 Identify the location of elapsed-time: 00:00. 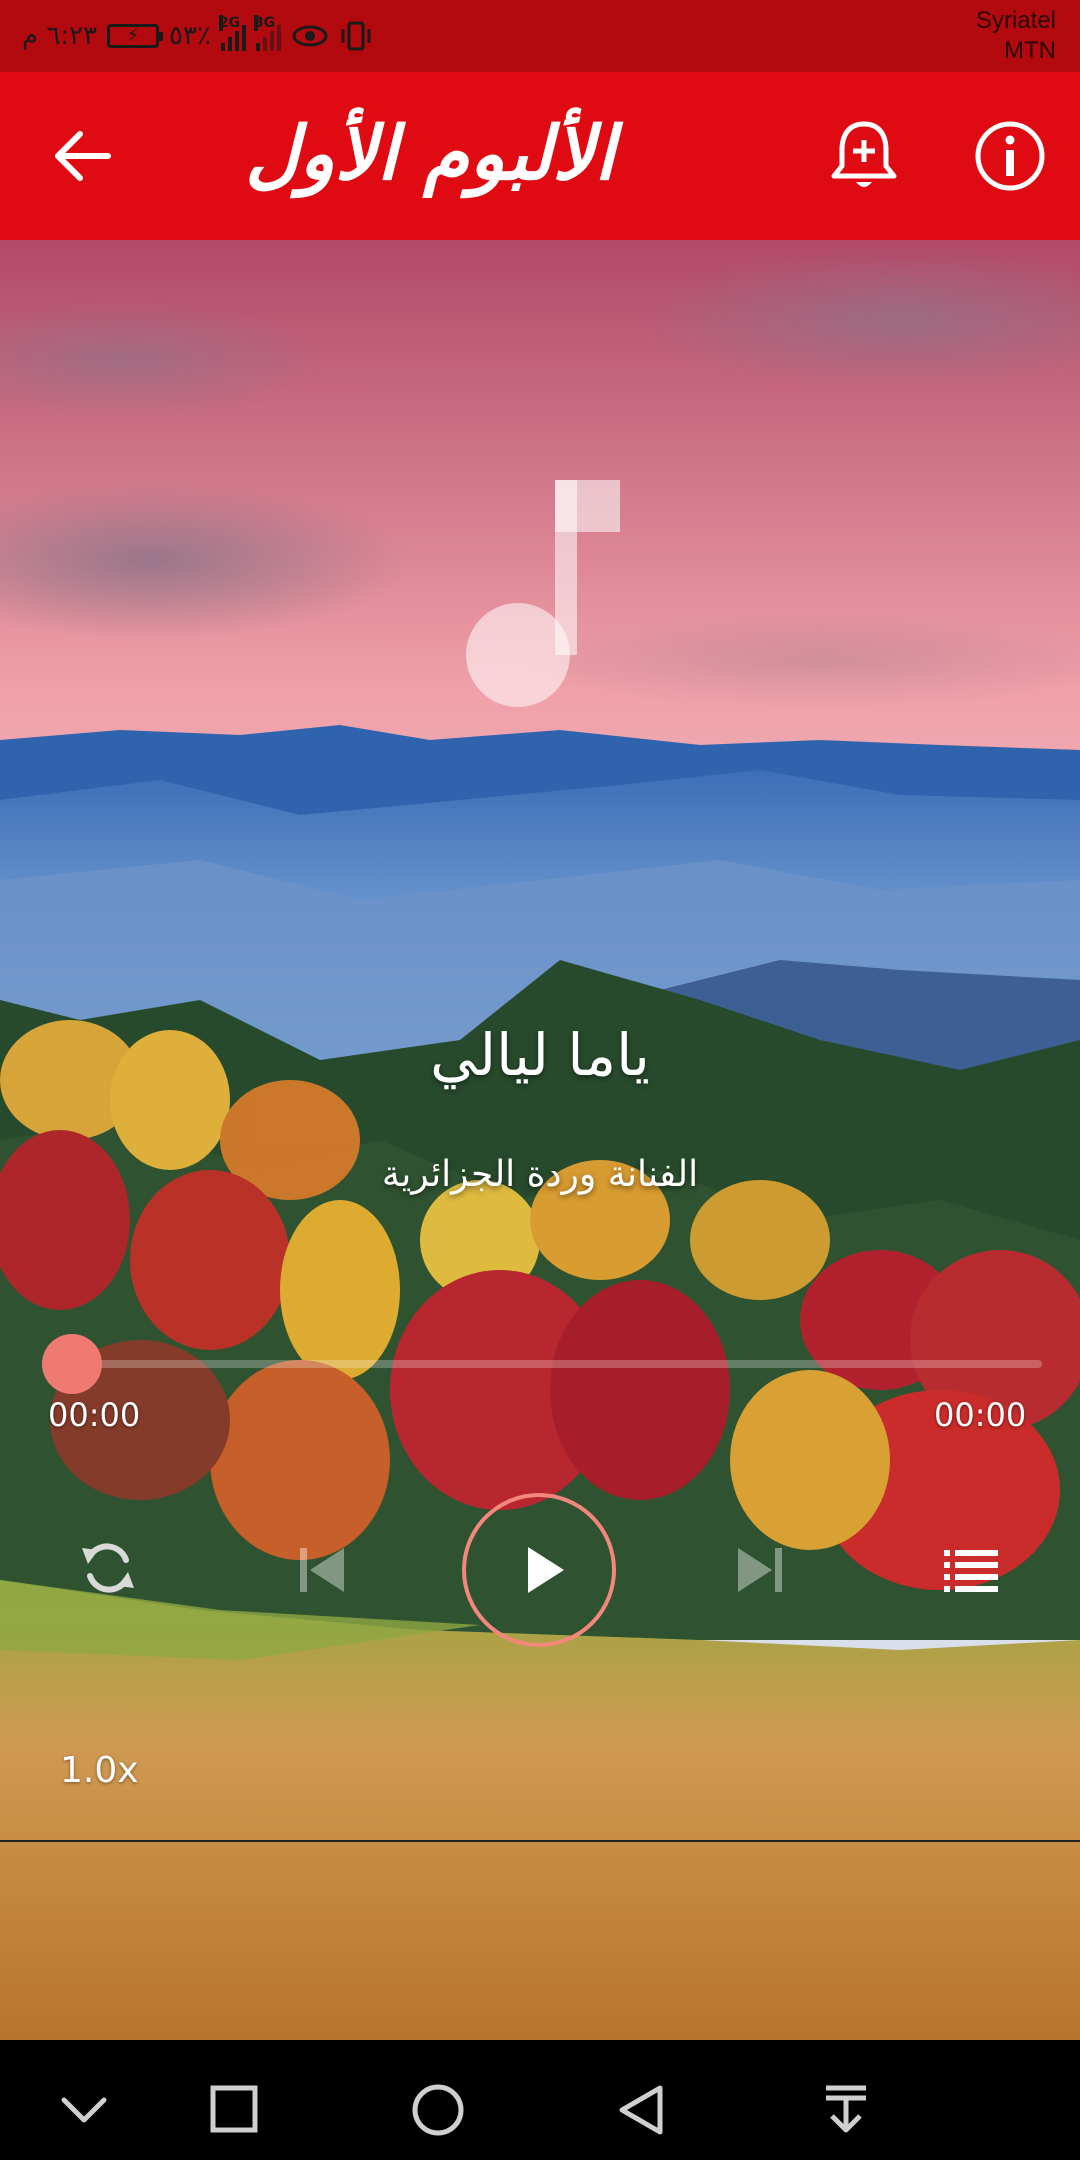
(94, 1415).